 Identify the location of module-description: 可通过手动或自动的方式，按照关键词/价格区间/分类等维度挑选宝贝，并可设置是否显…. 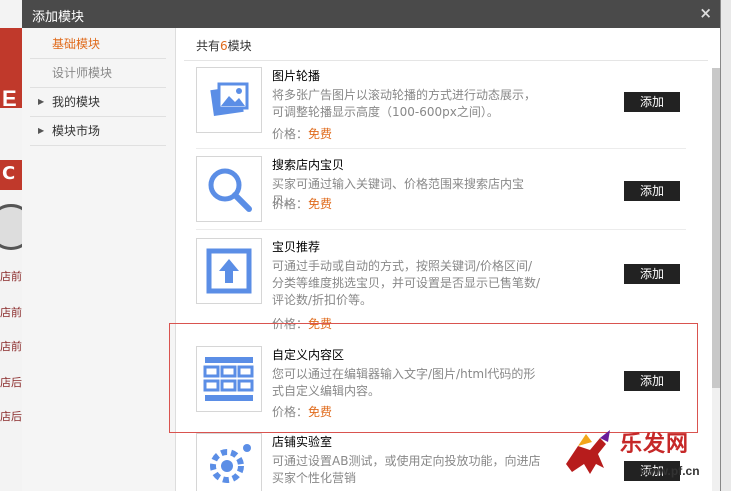
(406, 283).